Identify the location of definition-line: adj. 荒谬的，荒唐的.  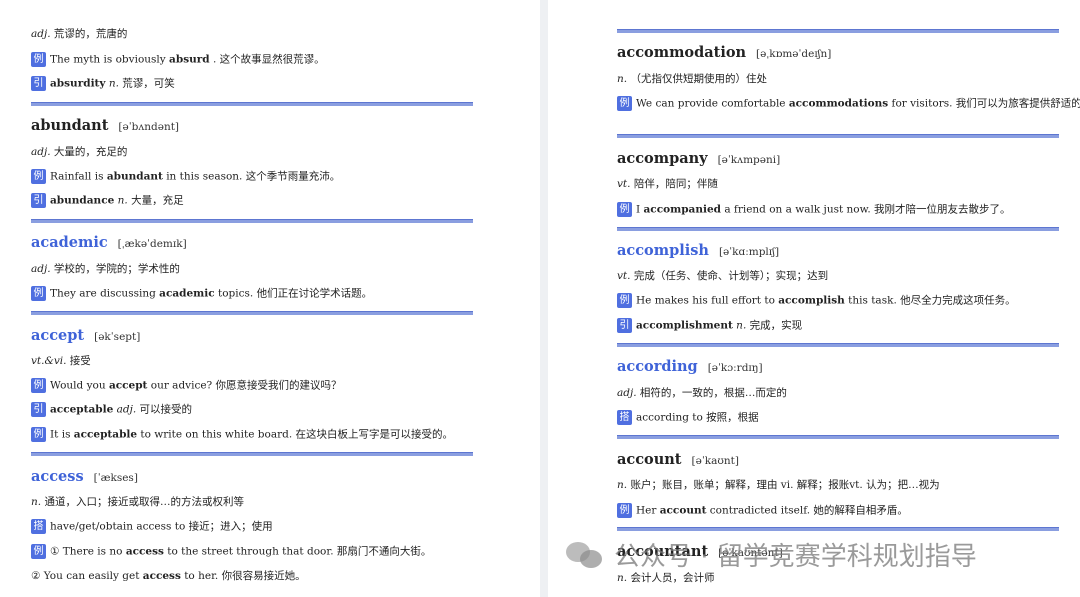
(79, 34).